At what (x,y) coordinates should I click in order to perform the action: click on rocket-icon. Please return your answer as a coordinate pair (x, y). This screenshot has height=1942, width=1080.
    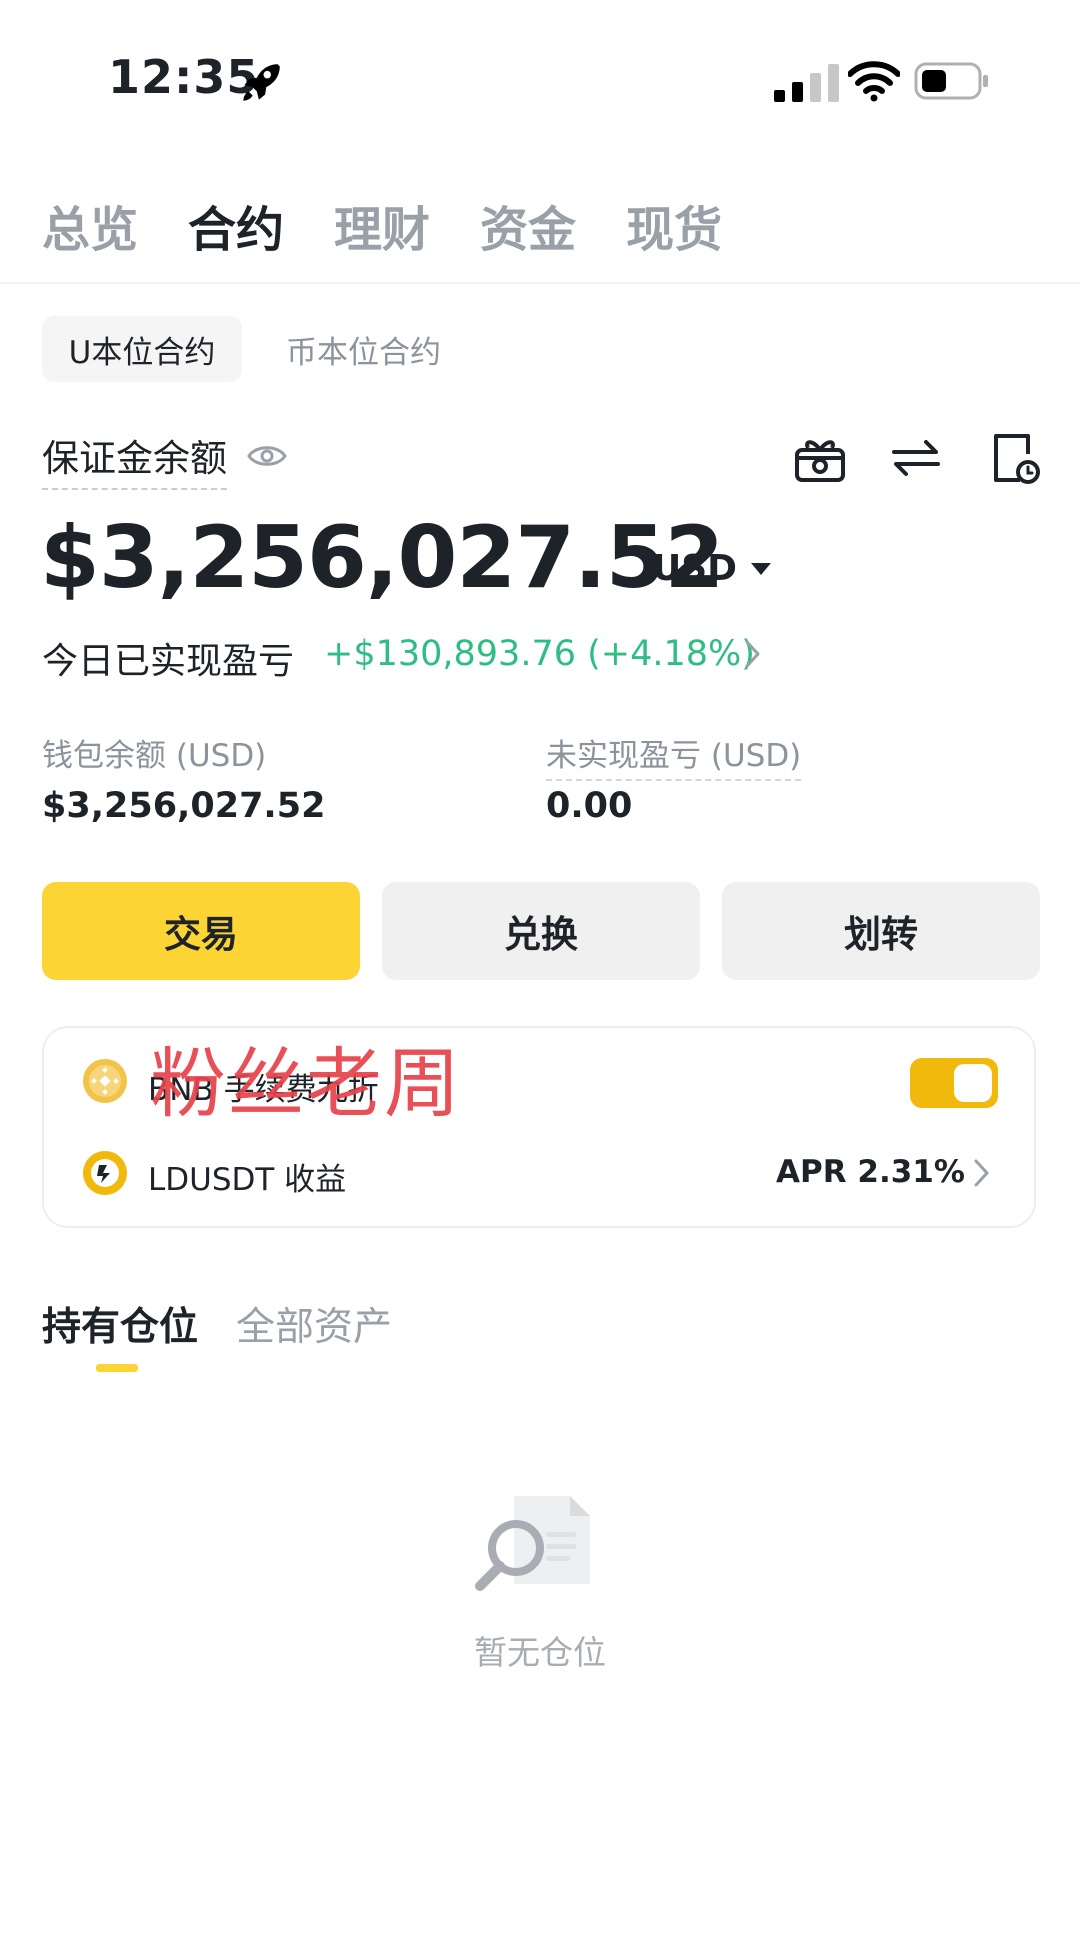
    Looking at the image, I should click on (261, 82).